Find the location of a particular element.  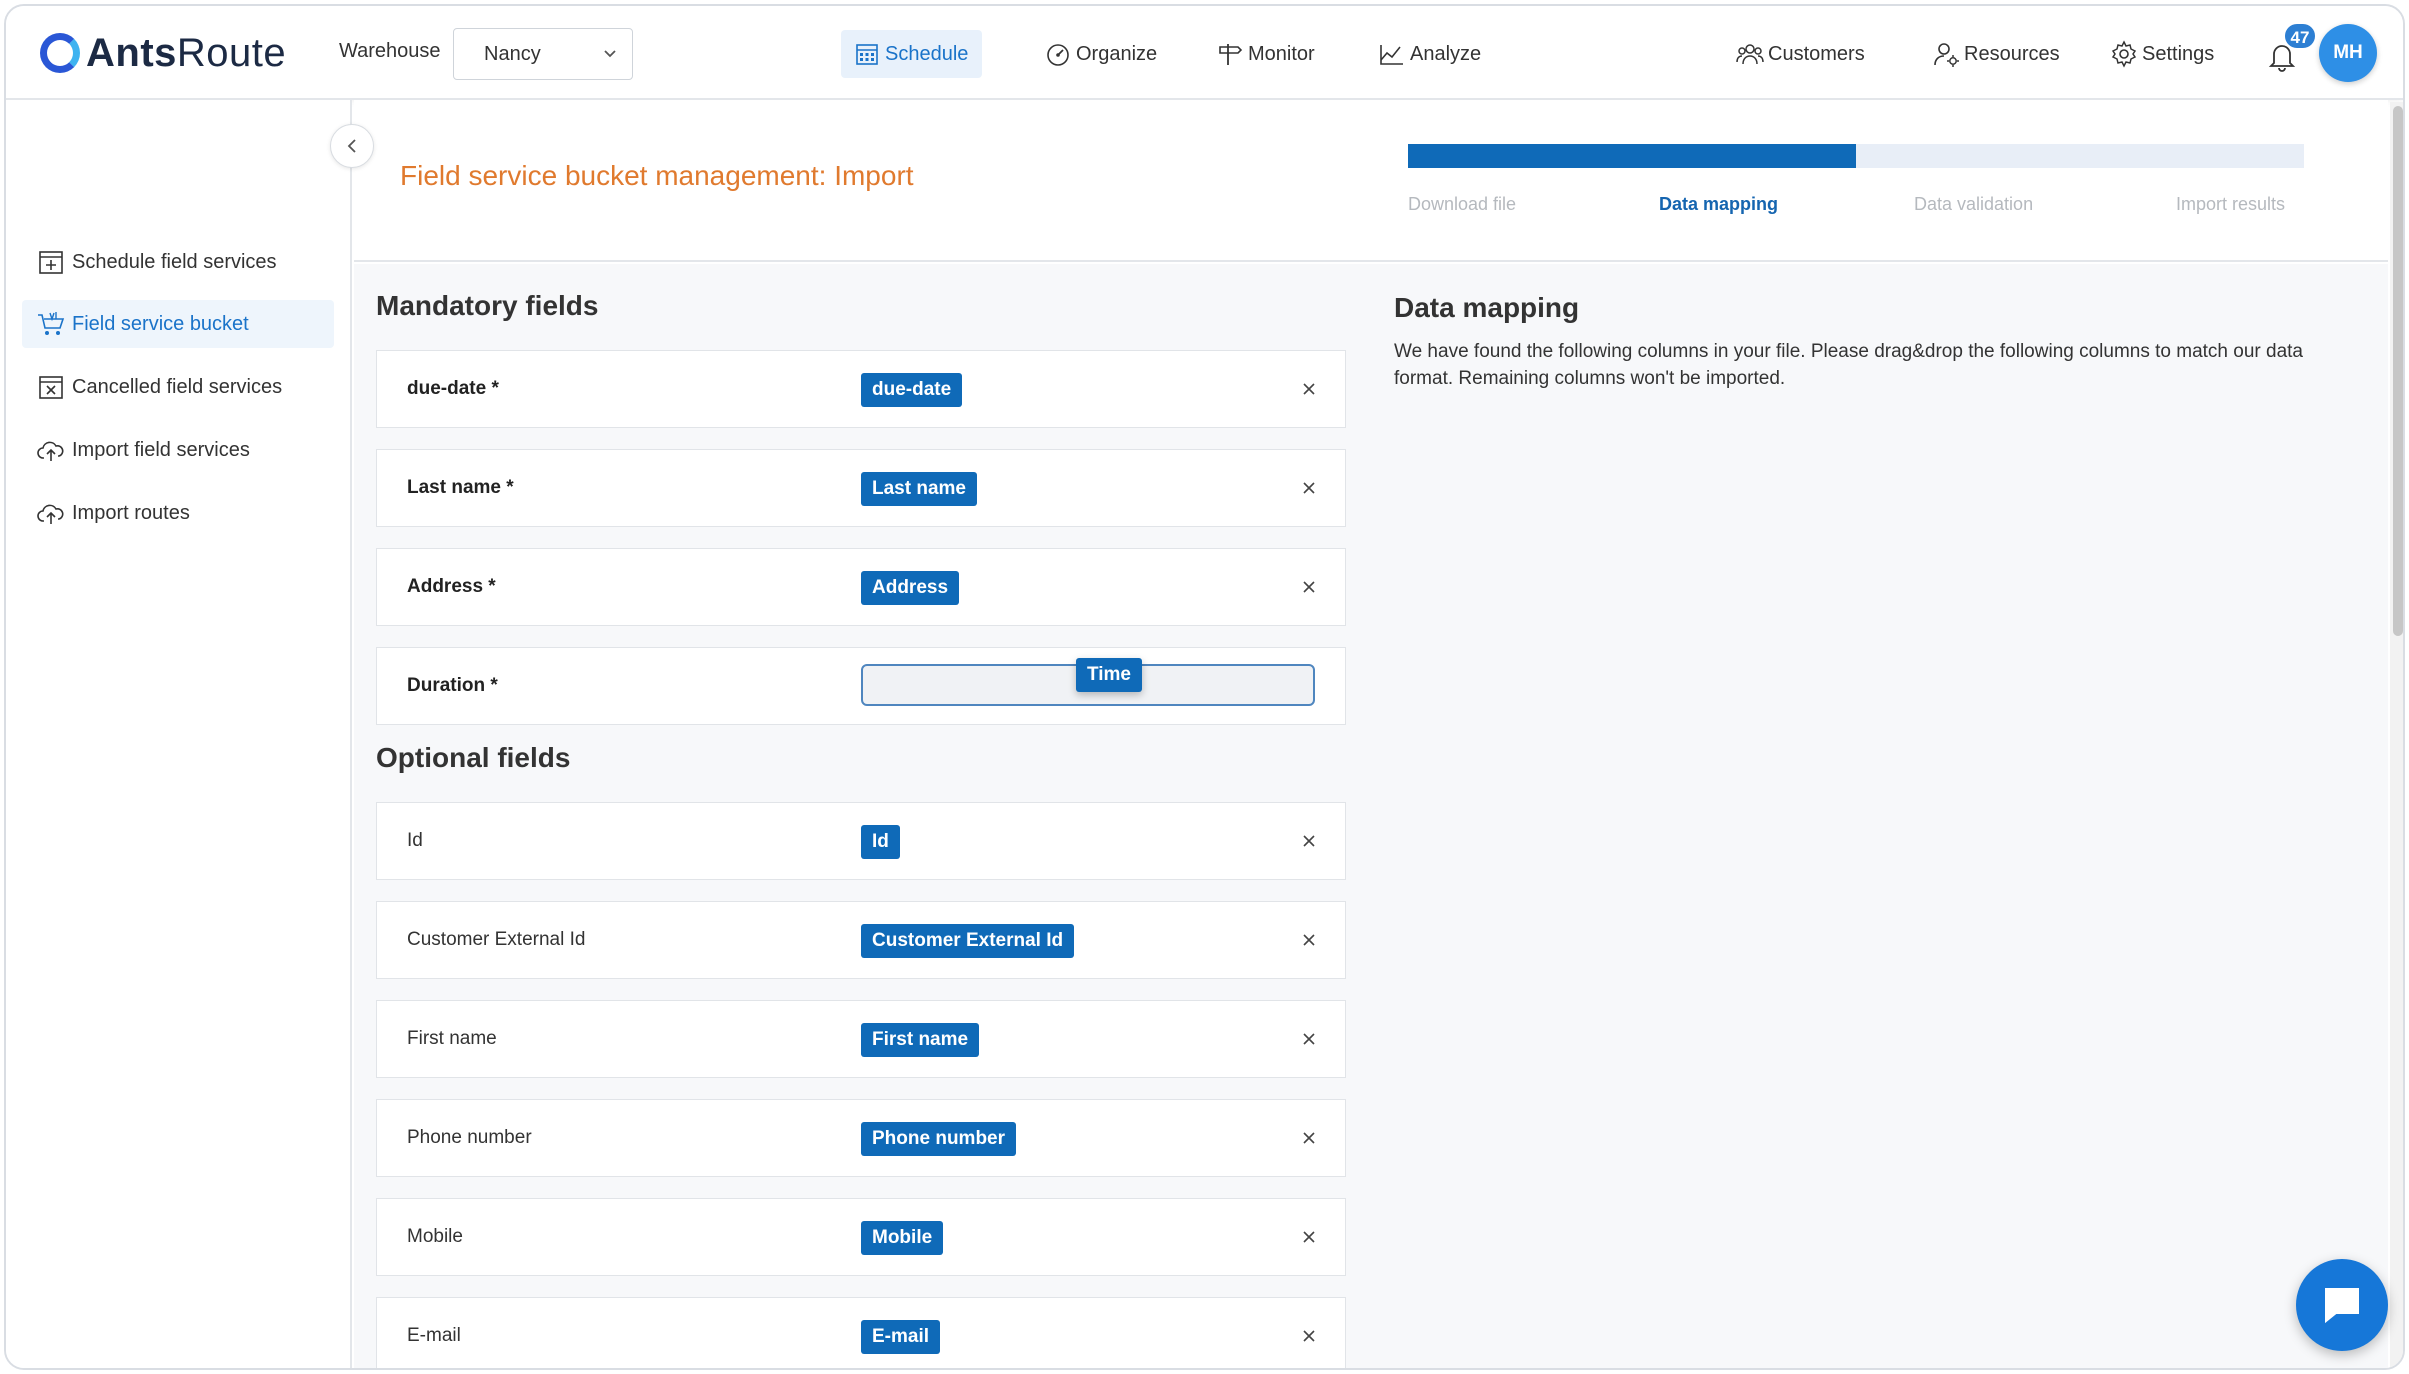

mapped-column-chip: Address is located at coordinates (910, 588).